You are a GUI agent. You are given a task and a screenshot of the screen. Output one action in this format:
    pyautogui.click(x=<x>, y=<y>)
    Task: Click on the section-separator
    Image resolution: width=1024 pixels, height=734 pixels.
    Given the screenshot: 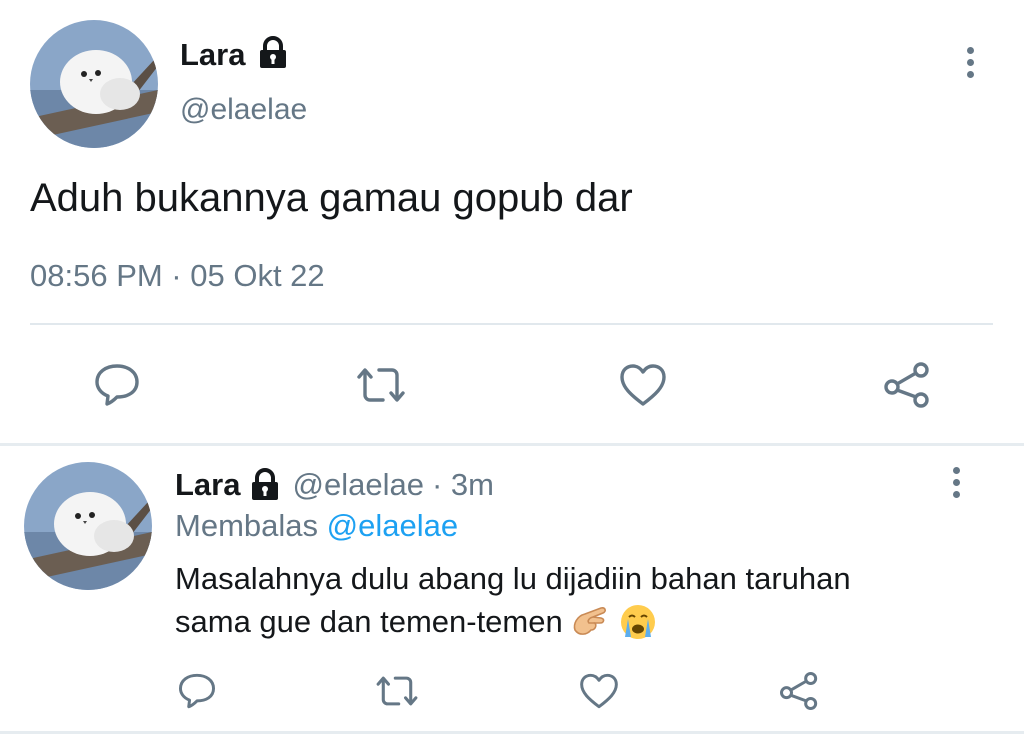 What is the action you would take?
    pyautogui.click(x=512, y=444)
    